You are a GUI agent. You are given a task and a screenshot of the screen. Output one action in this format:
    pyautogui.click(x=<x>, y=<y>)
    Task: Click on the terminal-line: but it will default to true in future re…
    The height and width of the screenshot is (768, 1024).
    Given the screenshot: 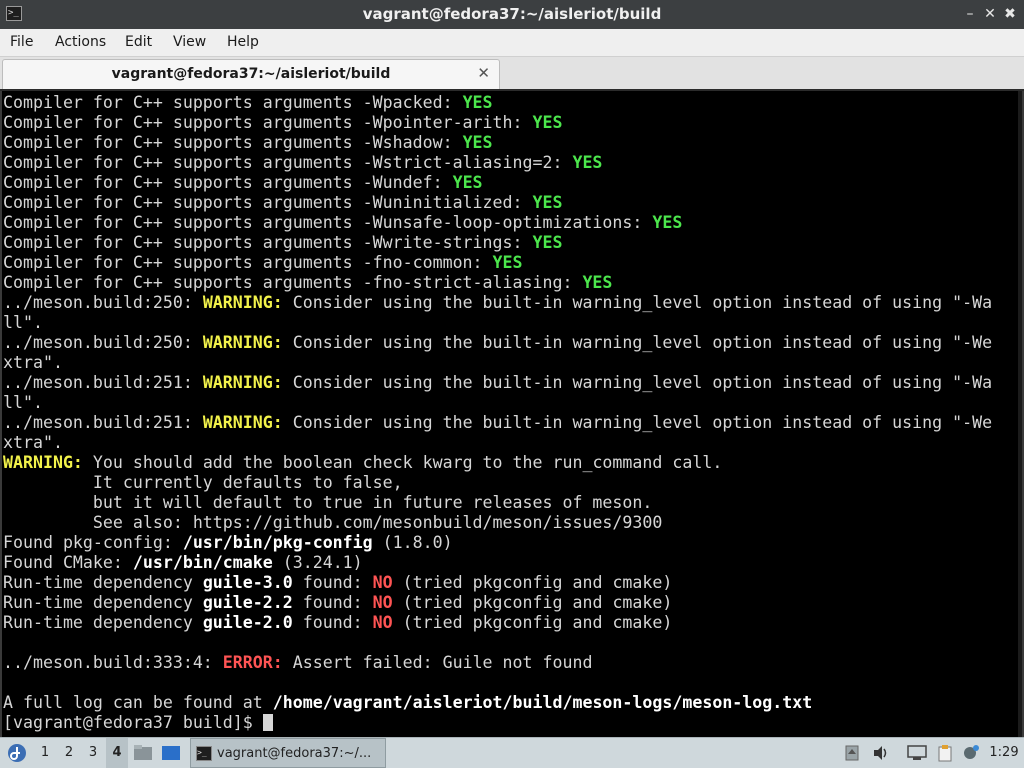 What is the action you would take?
    pyautogui.click(x=512, y=503)
    